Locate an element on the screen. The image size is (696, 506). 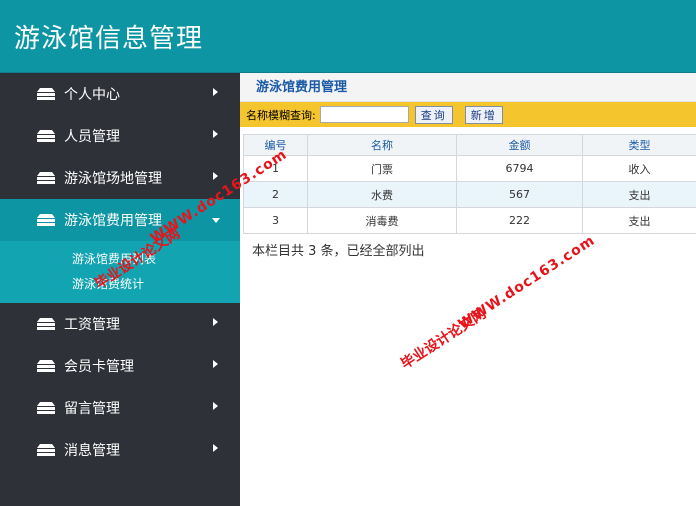
table-header-row: 编号 名称 金额 类型 is located at coordinates (469, 145).